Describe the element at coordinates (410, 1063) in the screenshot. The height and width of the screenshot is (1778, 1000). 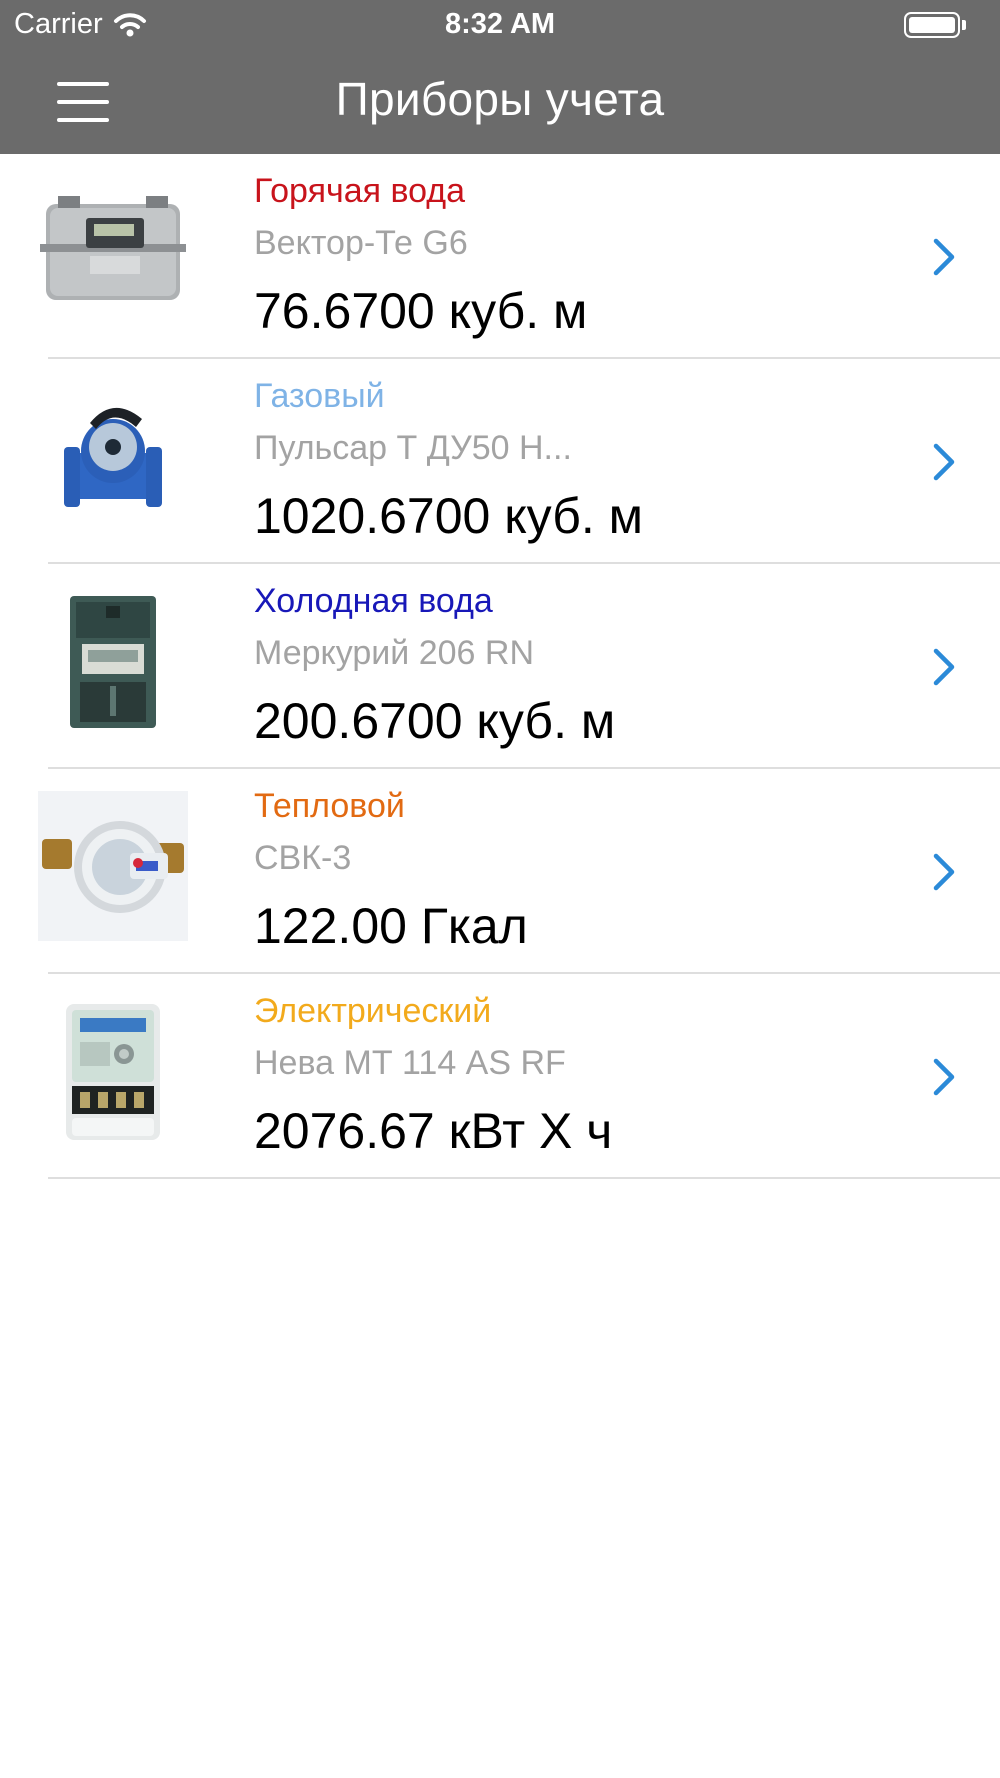
I see `meter-model-label: Нева МТ 114 AS RF` at that location.